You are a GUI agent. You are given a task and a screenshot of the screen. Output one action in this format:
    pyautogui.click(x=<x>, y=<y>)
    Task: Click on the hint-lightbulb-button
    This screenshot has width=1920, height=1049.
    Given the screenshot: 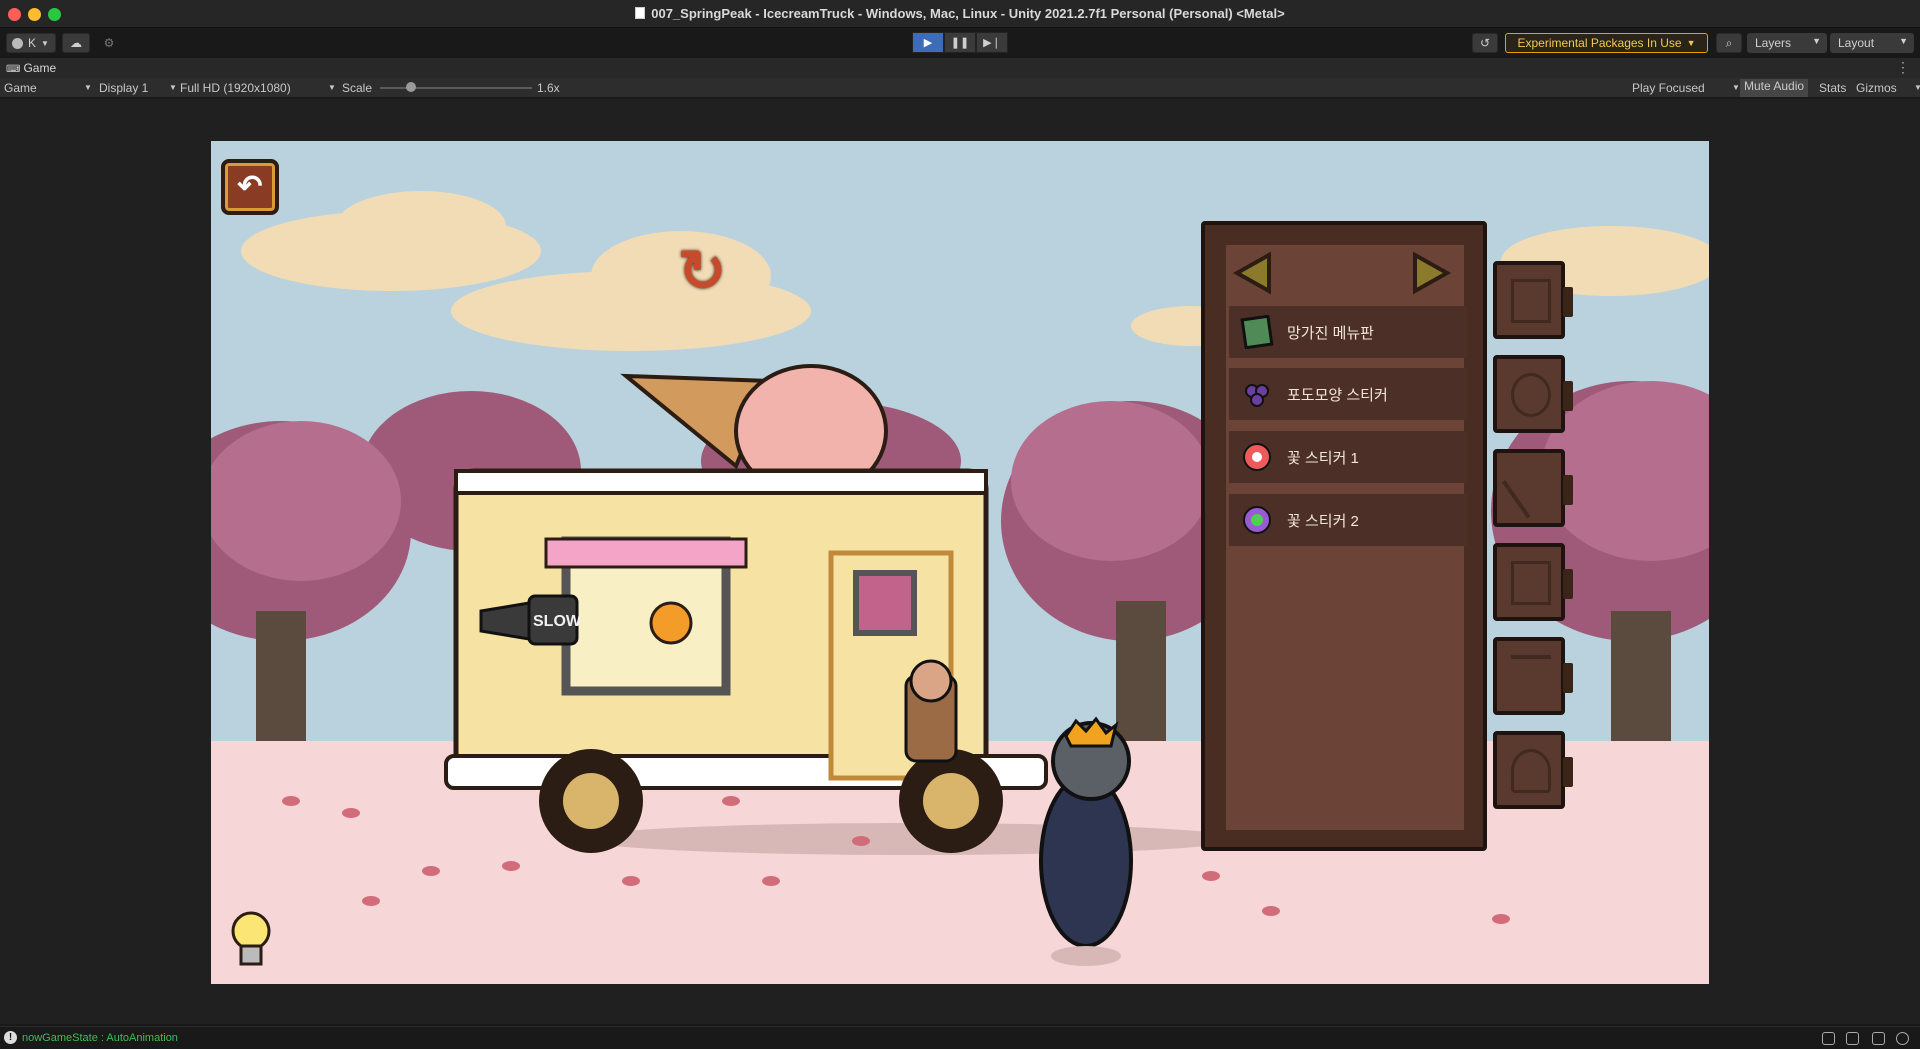 What is the action you would take?
    pyautogui.click(x=251, y=941)
    